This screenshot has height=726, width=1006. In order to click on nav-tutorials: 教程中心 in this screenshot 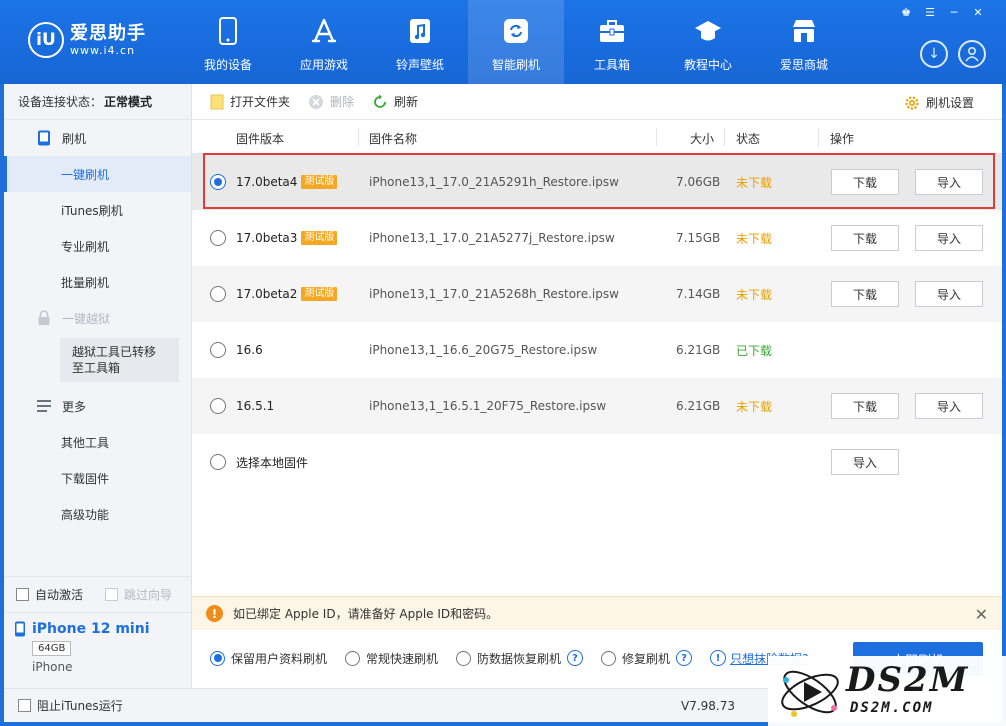, I will do `click(708, 42)`.